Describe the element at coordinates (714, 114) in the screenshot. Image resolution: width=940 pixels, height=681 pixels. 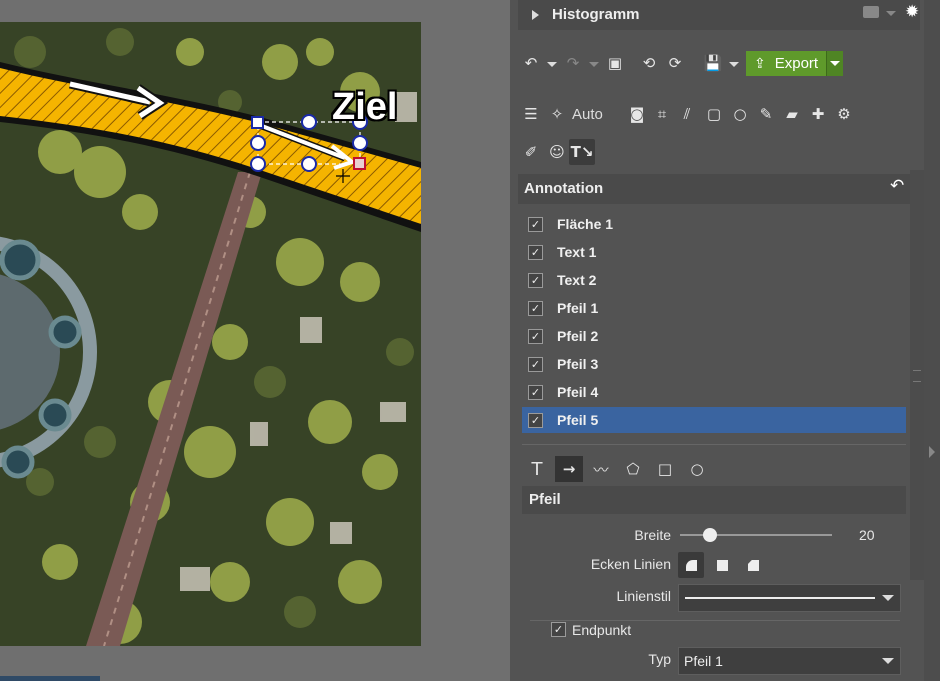
I see `text-box-icon: ▢` at that location.